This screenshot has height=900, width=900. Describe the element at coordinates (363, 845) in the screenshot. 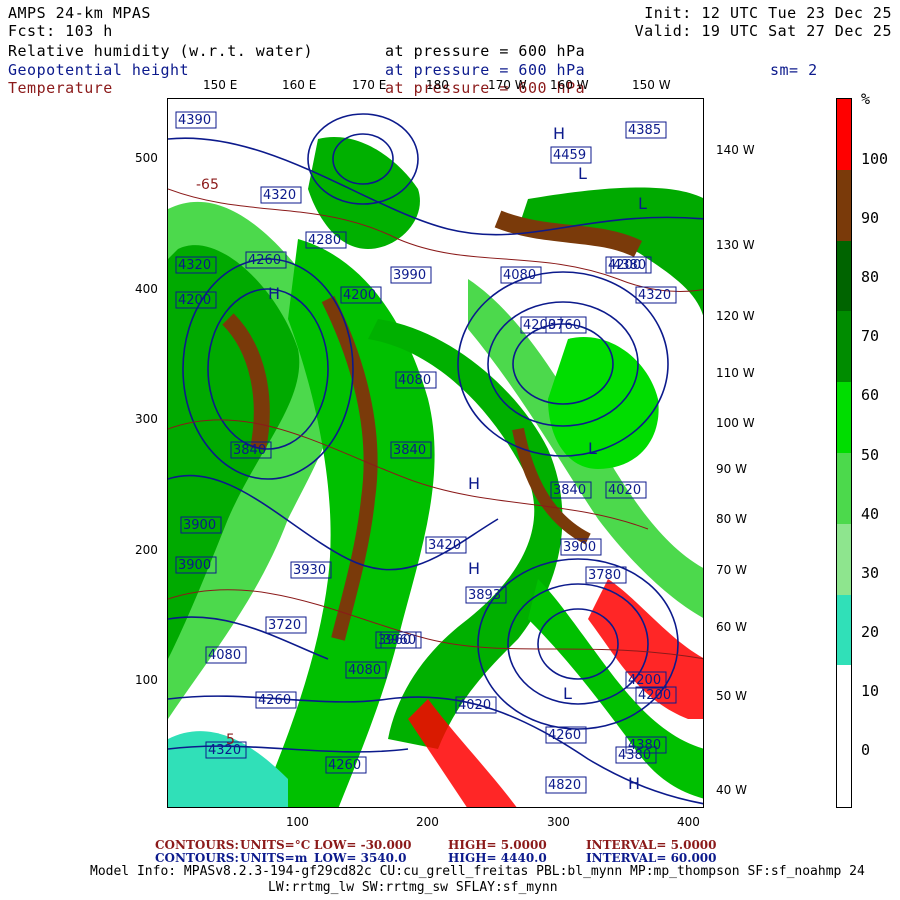

I see `temp-contours-low: LOW= -30.000` at that location.